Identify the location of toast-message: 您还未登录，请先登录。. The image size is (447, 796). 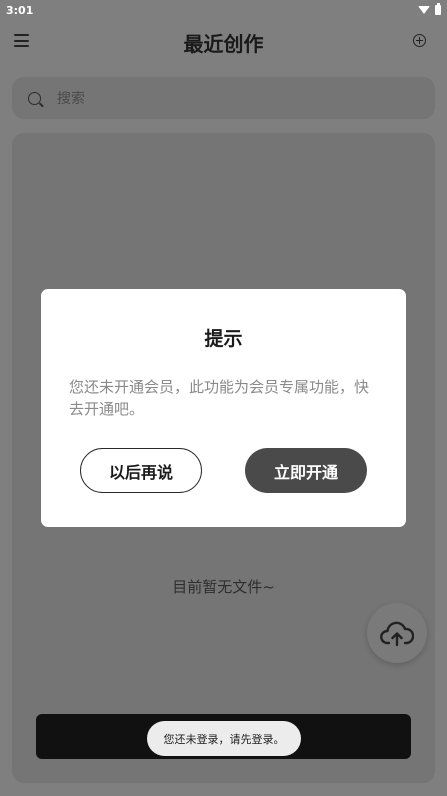
(224, 738).